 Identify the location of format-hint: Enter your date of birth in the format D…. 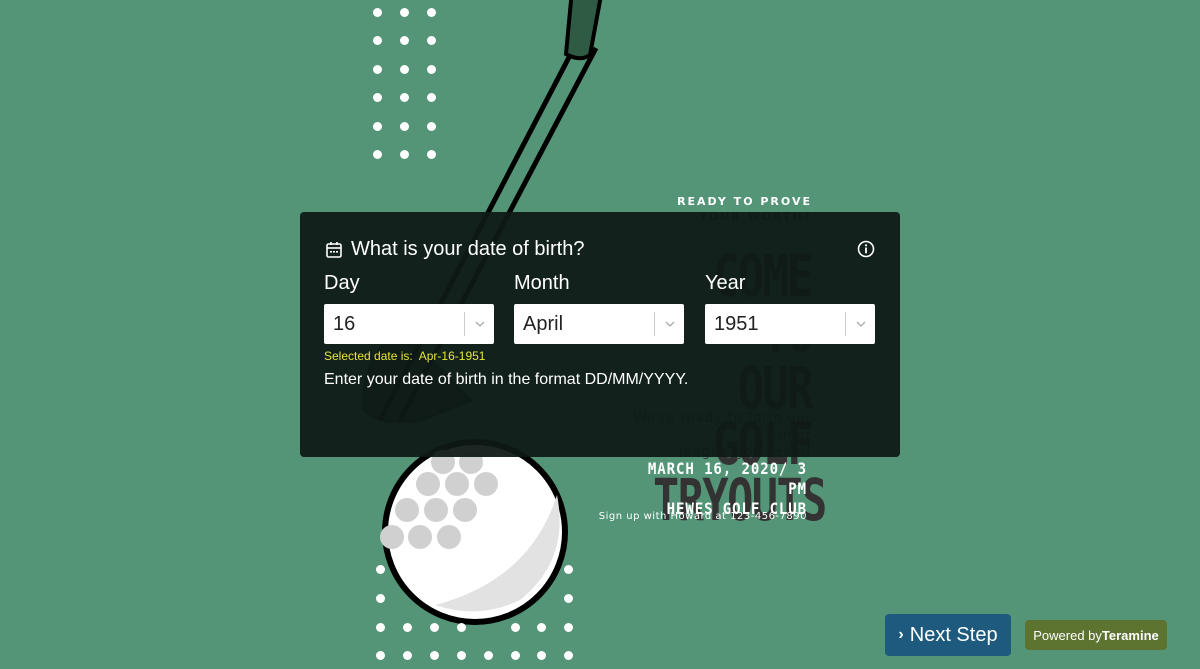
(506, 379).